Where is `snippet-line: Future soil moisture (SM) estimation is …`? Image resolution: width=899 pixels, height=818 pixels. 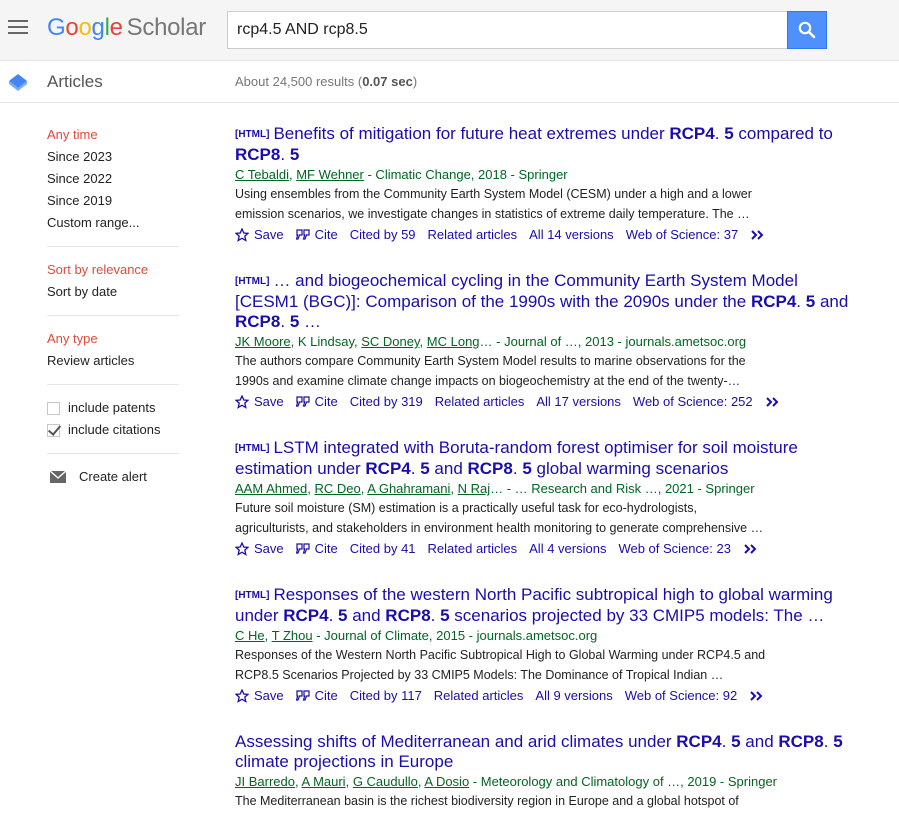 snippet-line: Future soil moisture (SM) estimation is … is located at coordinates (466, 508).